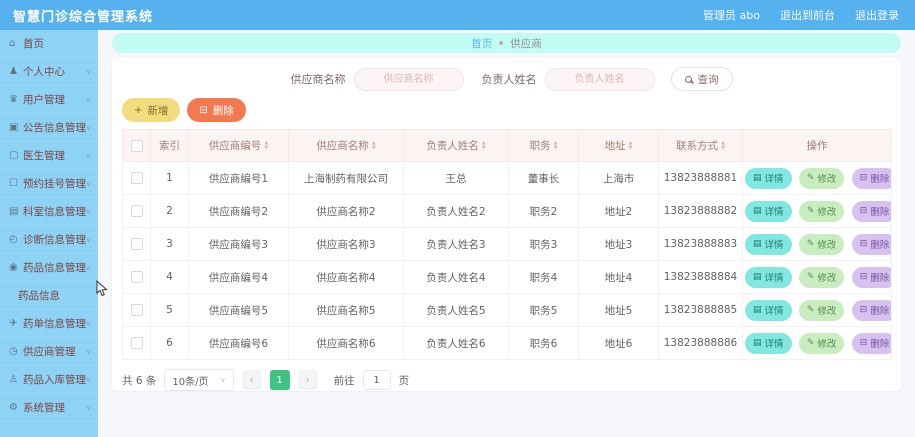  Describe the element at coordinates (49, 184) in the screenshot. I see `sidebar-item: ☐ 预约挂号管理 ∨` at that location.